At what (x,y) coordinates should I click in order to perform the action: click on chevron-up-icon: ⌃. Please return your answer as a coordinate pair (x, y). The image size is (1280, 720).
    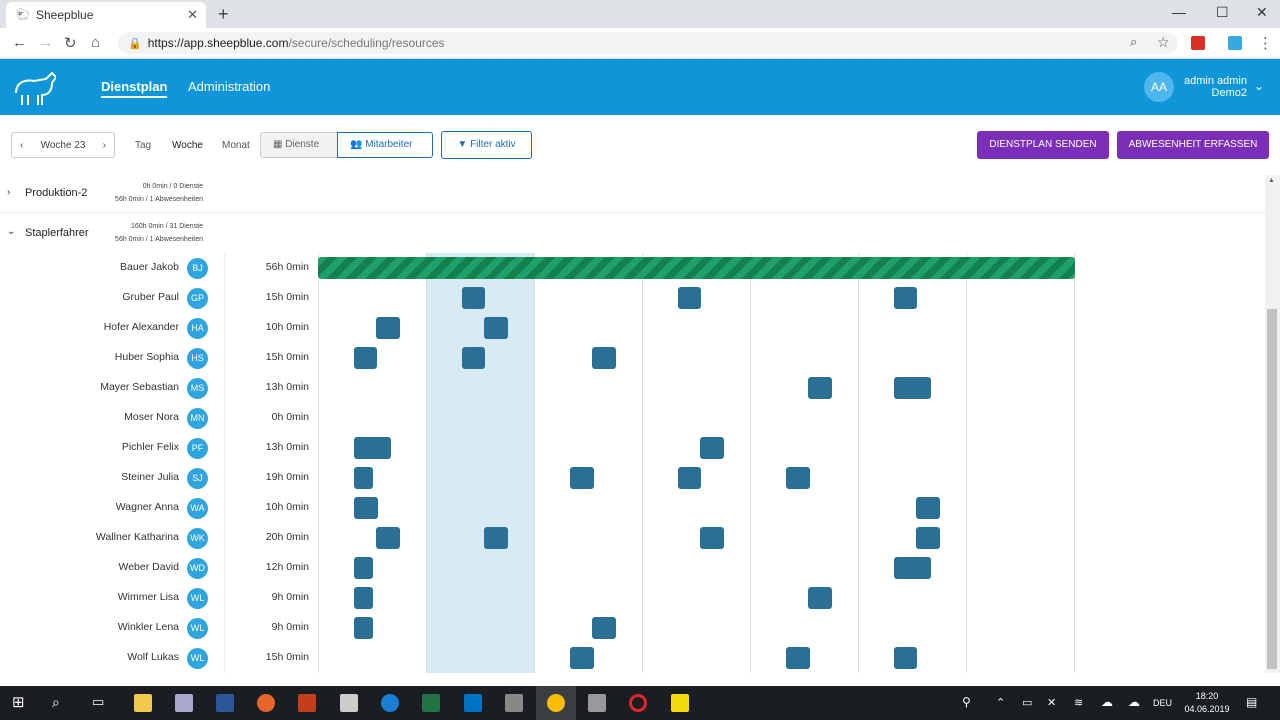
    Looking at the image, I should click on (1000, 702).